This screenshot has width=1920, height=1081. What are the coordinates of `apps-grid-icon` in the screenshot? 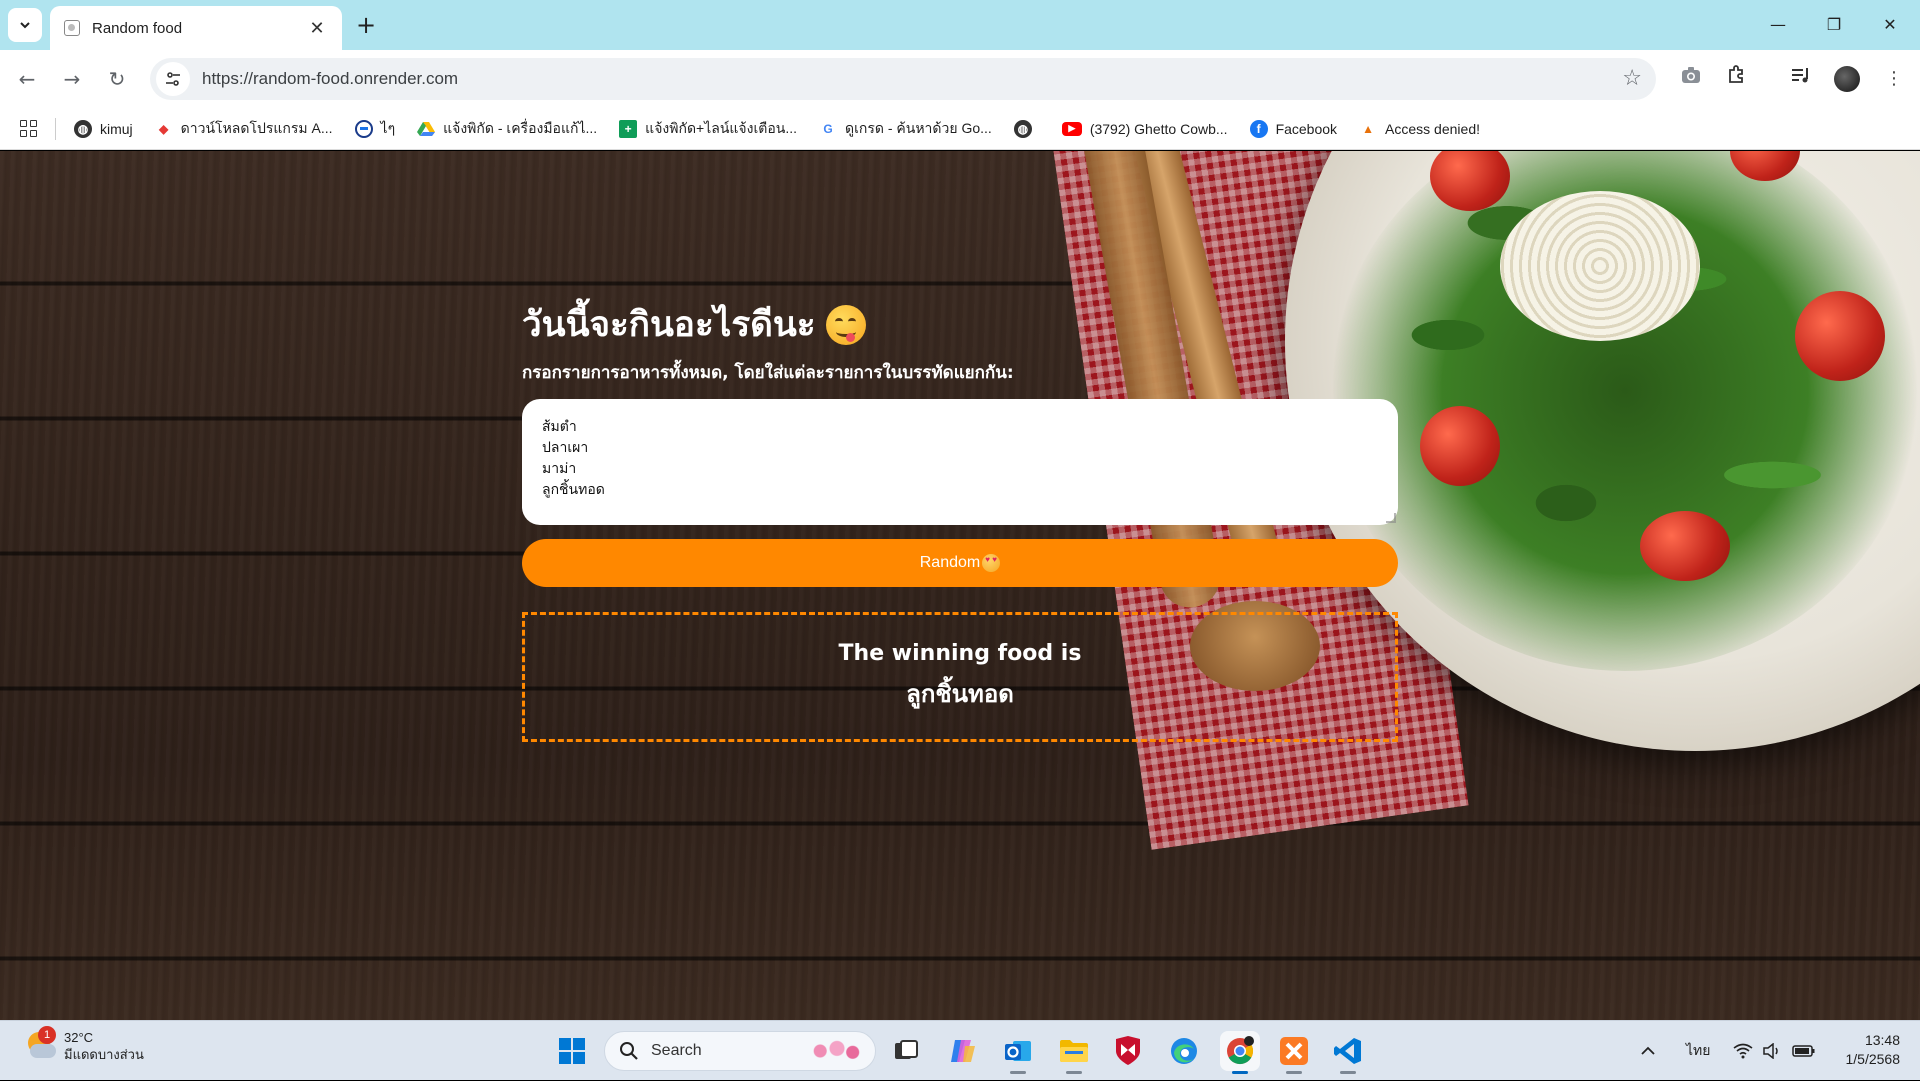 It's located at (28, 128).